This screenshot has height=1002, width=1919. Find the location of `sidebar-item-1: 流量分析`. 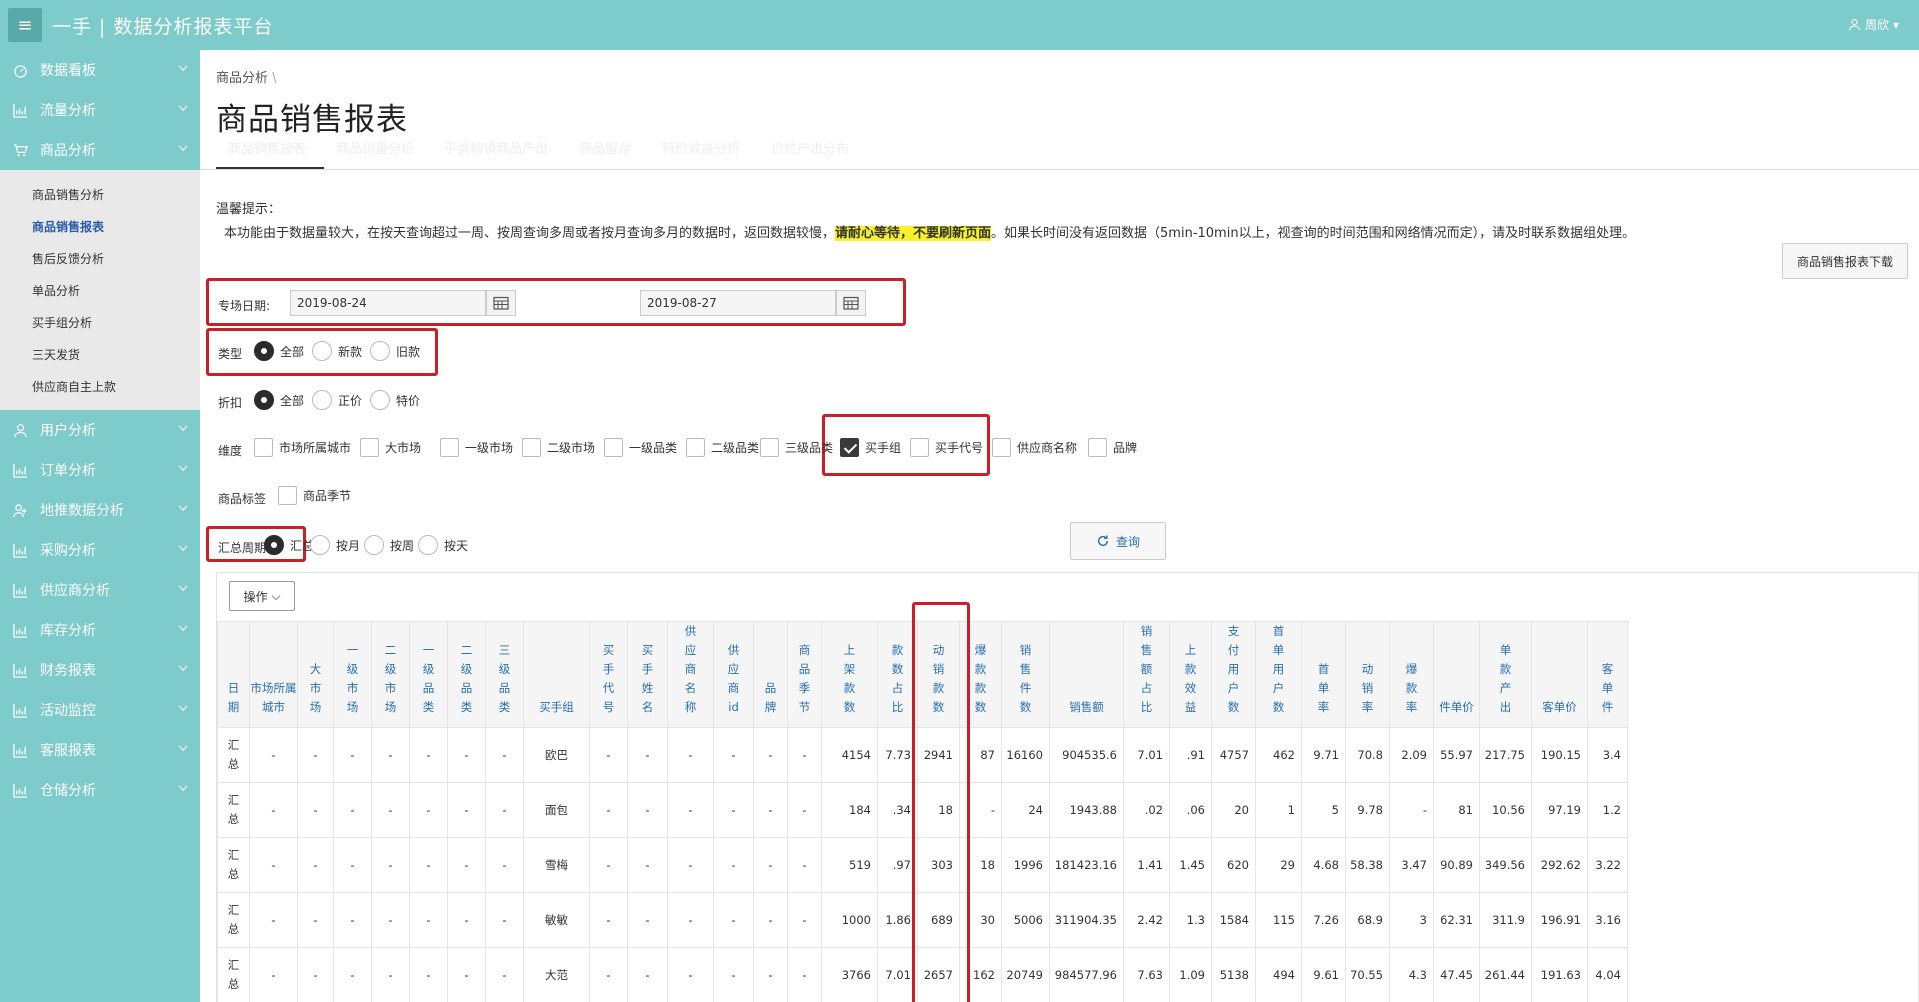

sidebar-item-1: 流量分析 is located at coordinates (100, 110).